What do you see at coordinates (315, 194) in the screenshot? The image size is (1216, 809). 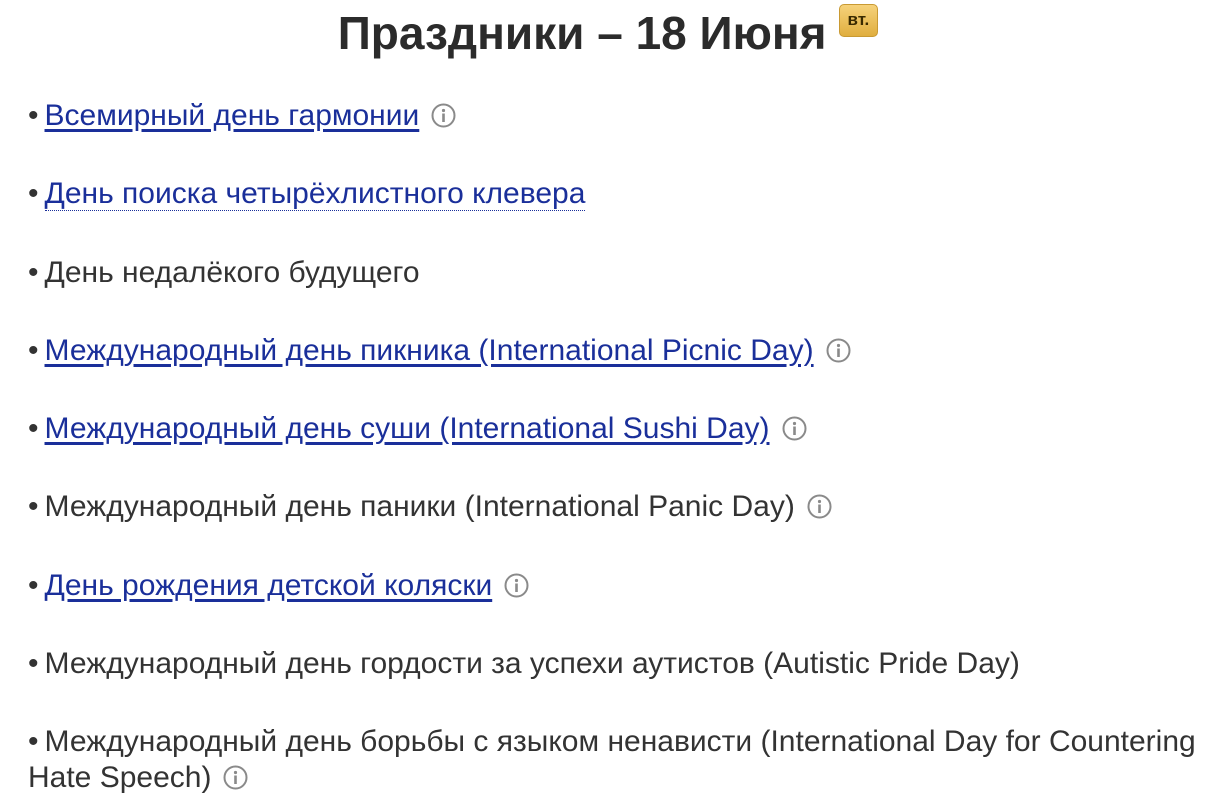 I see `holiday-link: День поиска четырёхлистного клевера` at bounding box center [315, 194].